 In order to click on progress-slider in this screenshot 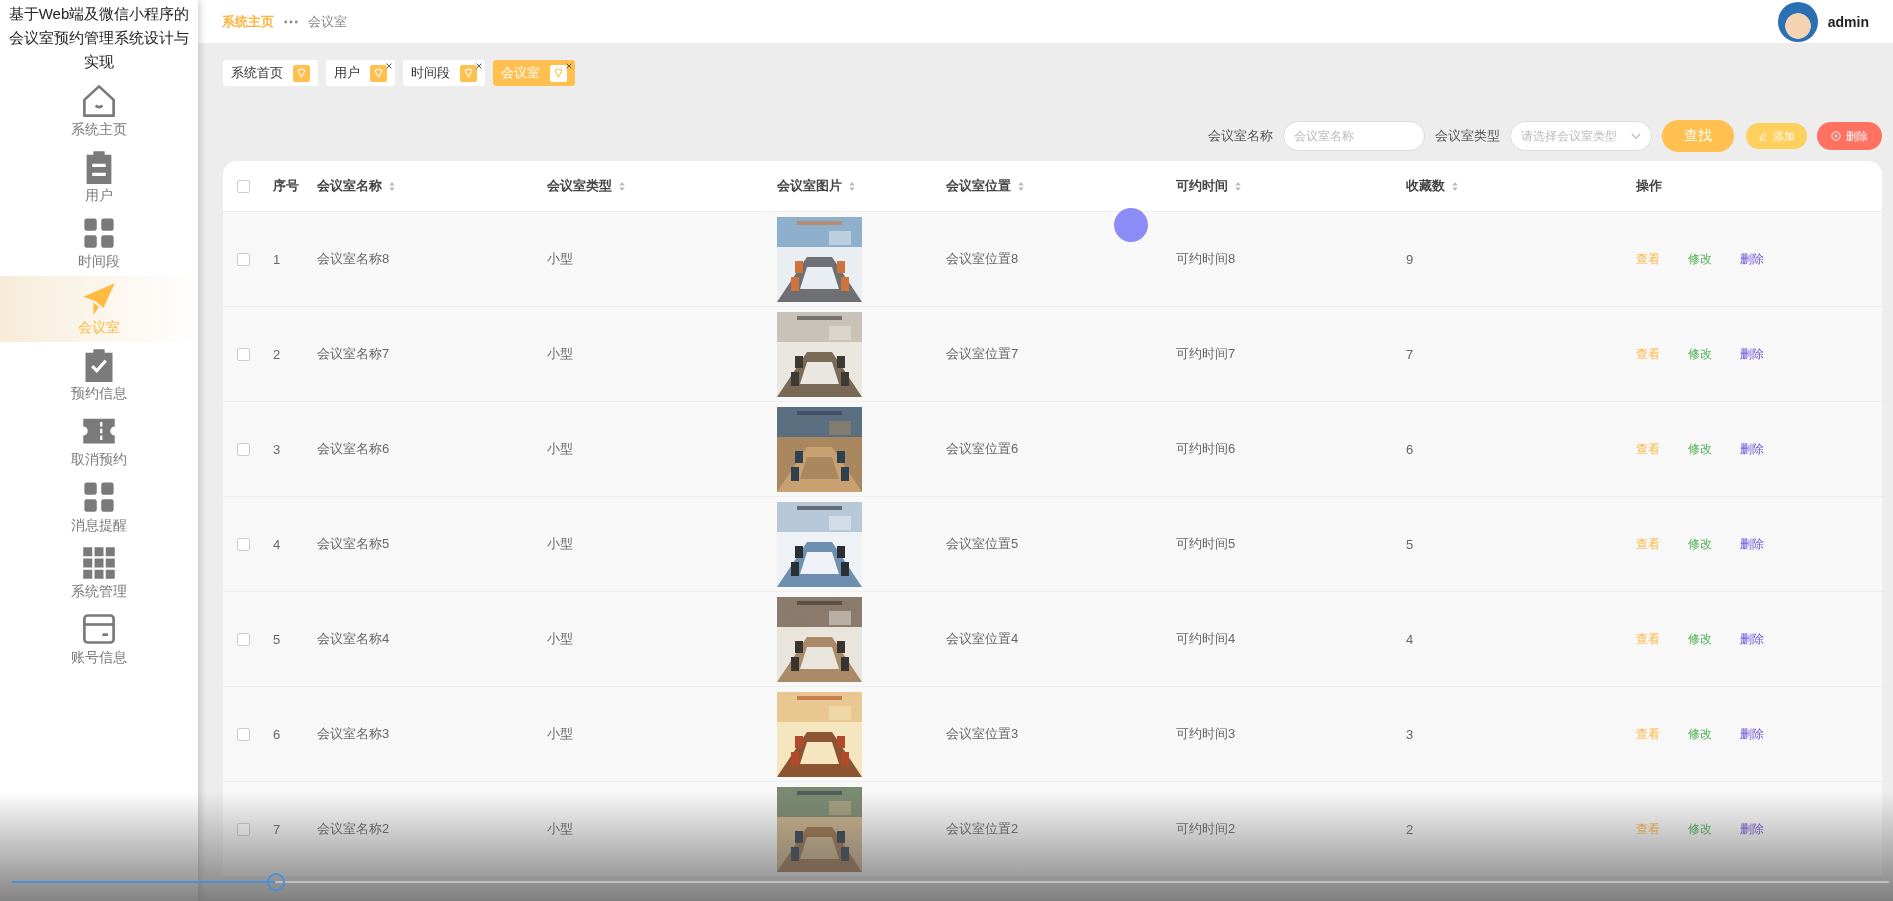, I will do `click(950, 882)`.